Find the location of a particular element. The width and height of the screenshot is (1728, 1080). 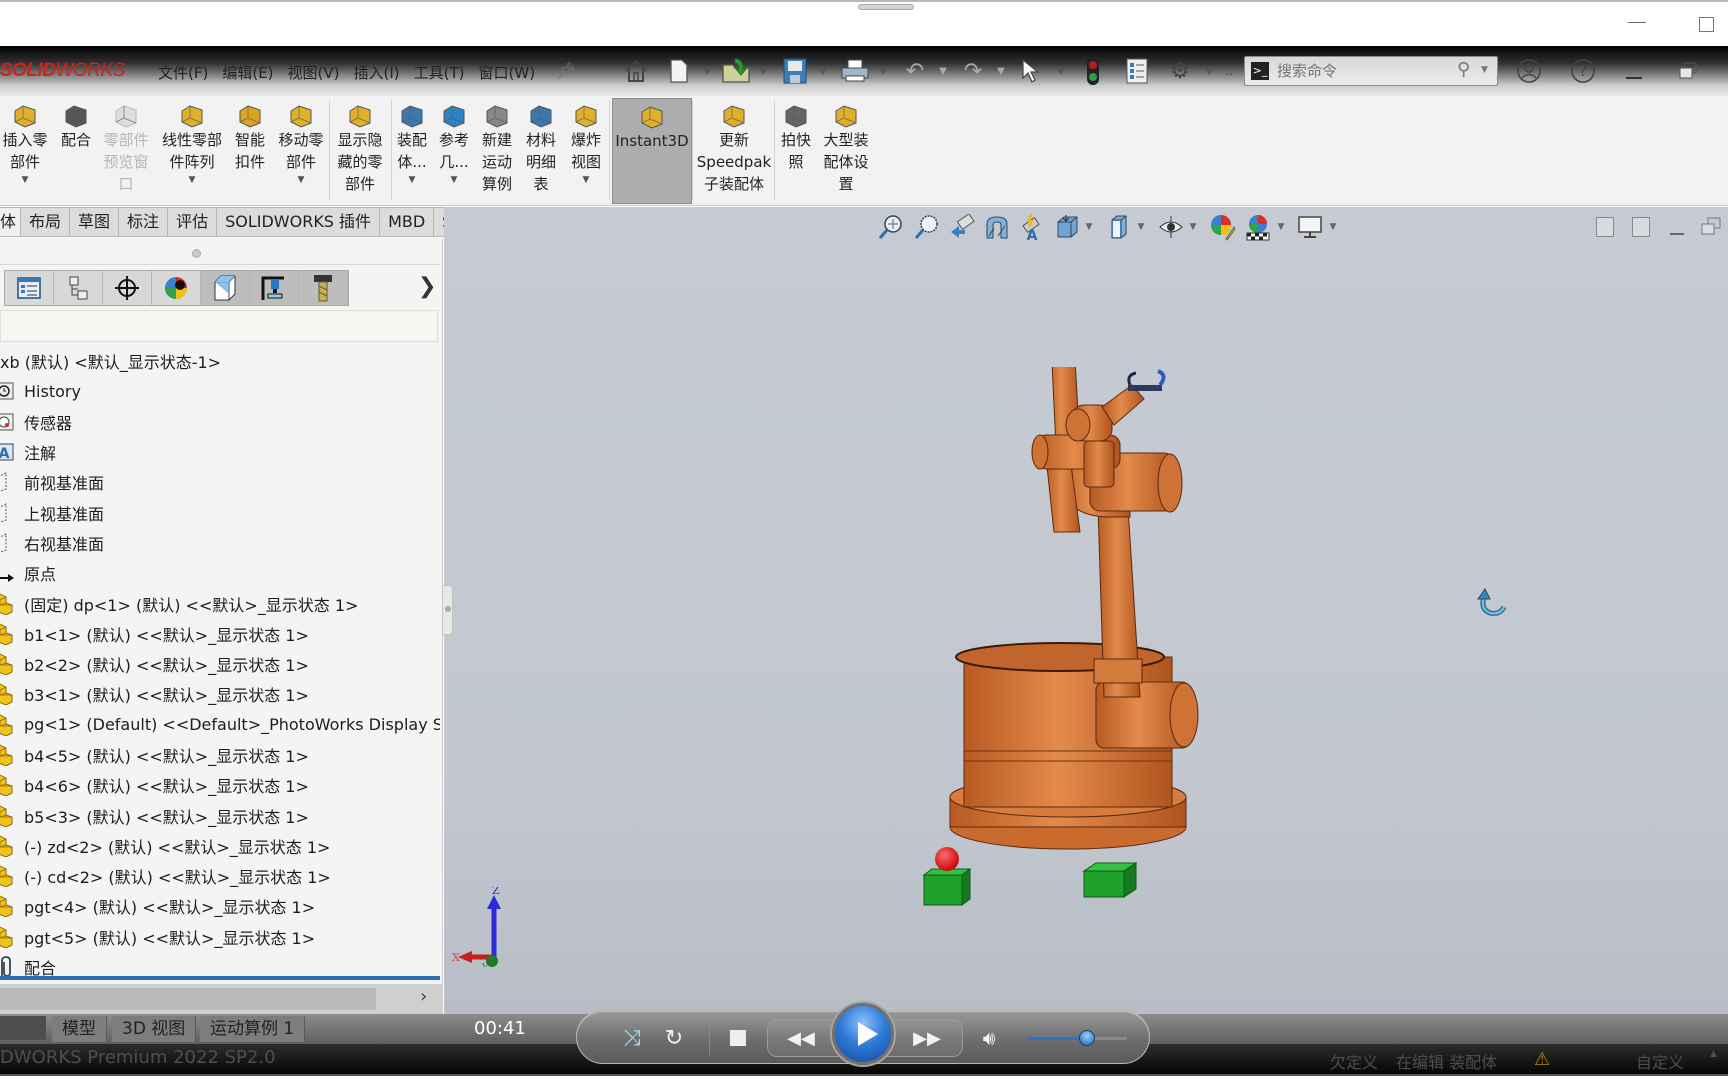

save-dropdown-icon: ▼ is located at coordinates (823, 71).